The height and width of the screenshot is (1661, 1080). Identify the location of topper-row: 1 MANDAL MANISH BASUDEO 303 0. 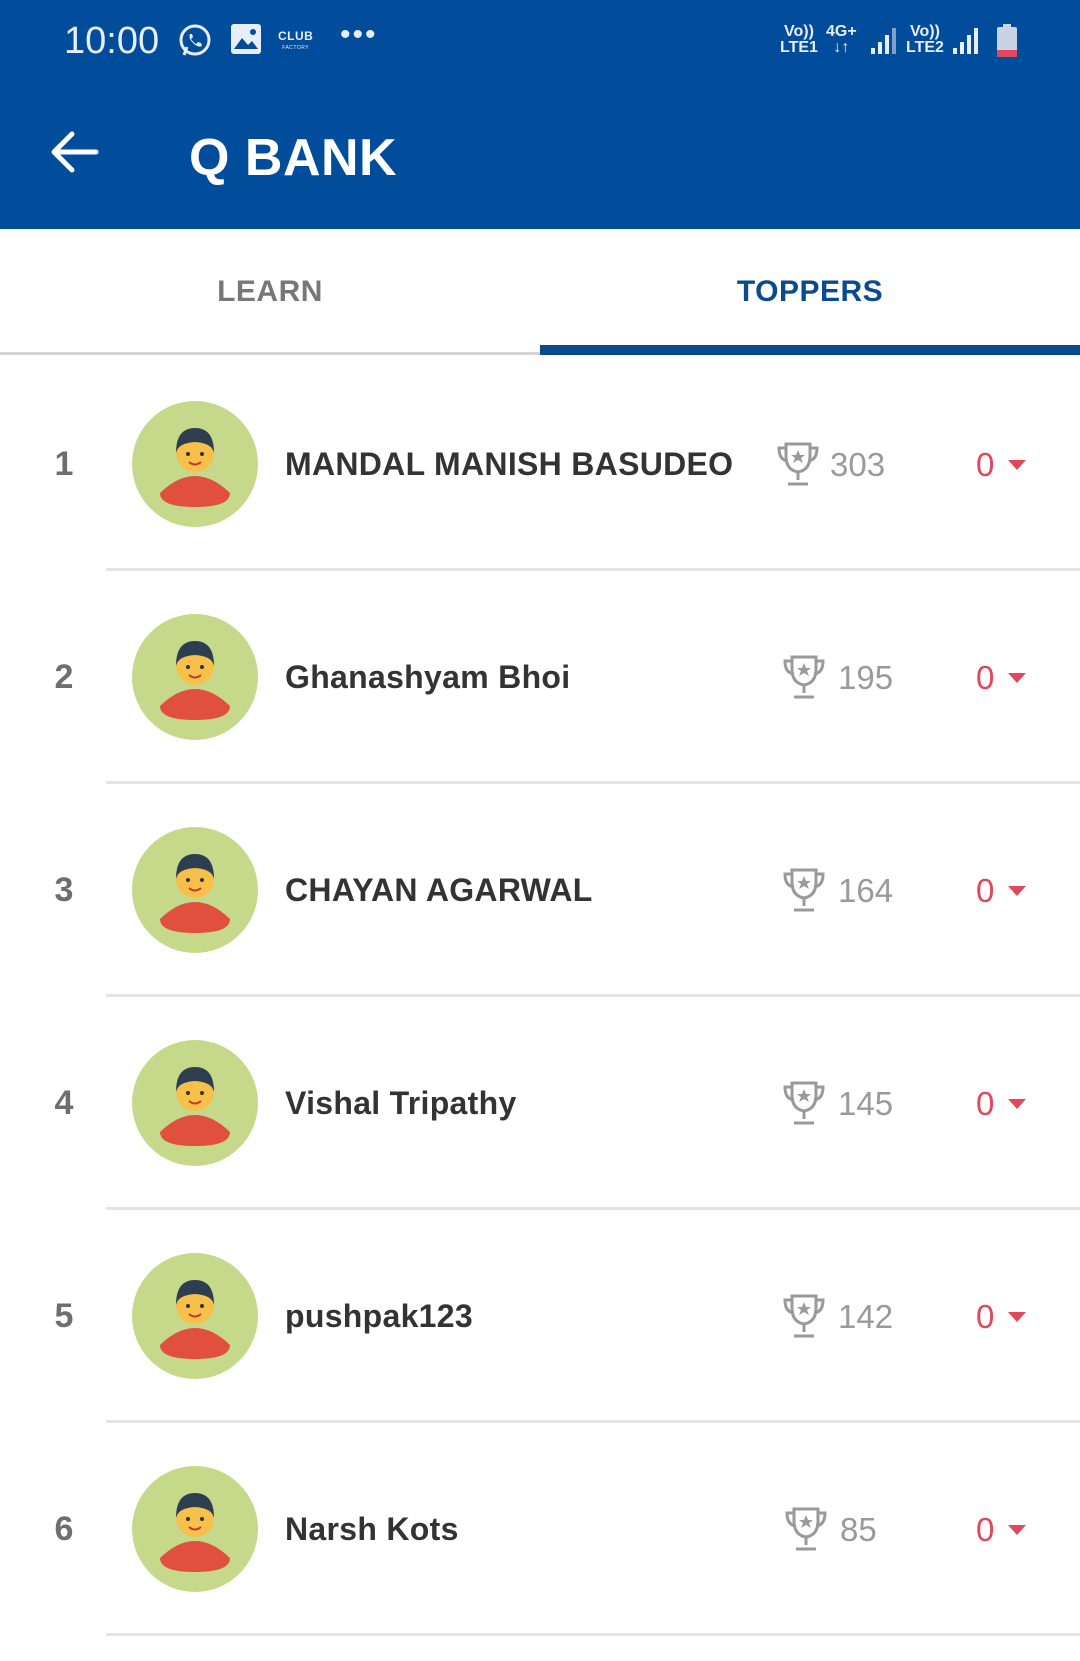
(540, 464).